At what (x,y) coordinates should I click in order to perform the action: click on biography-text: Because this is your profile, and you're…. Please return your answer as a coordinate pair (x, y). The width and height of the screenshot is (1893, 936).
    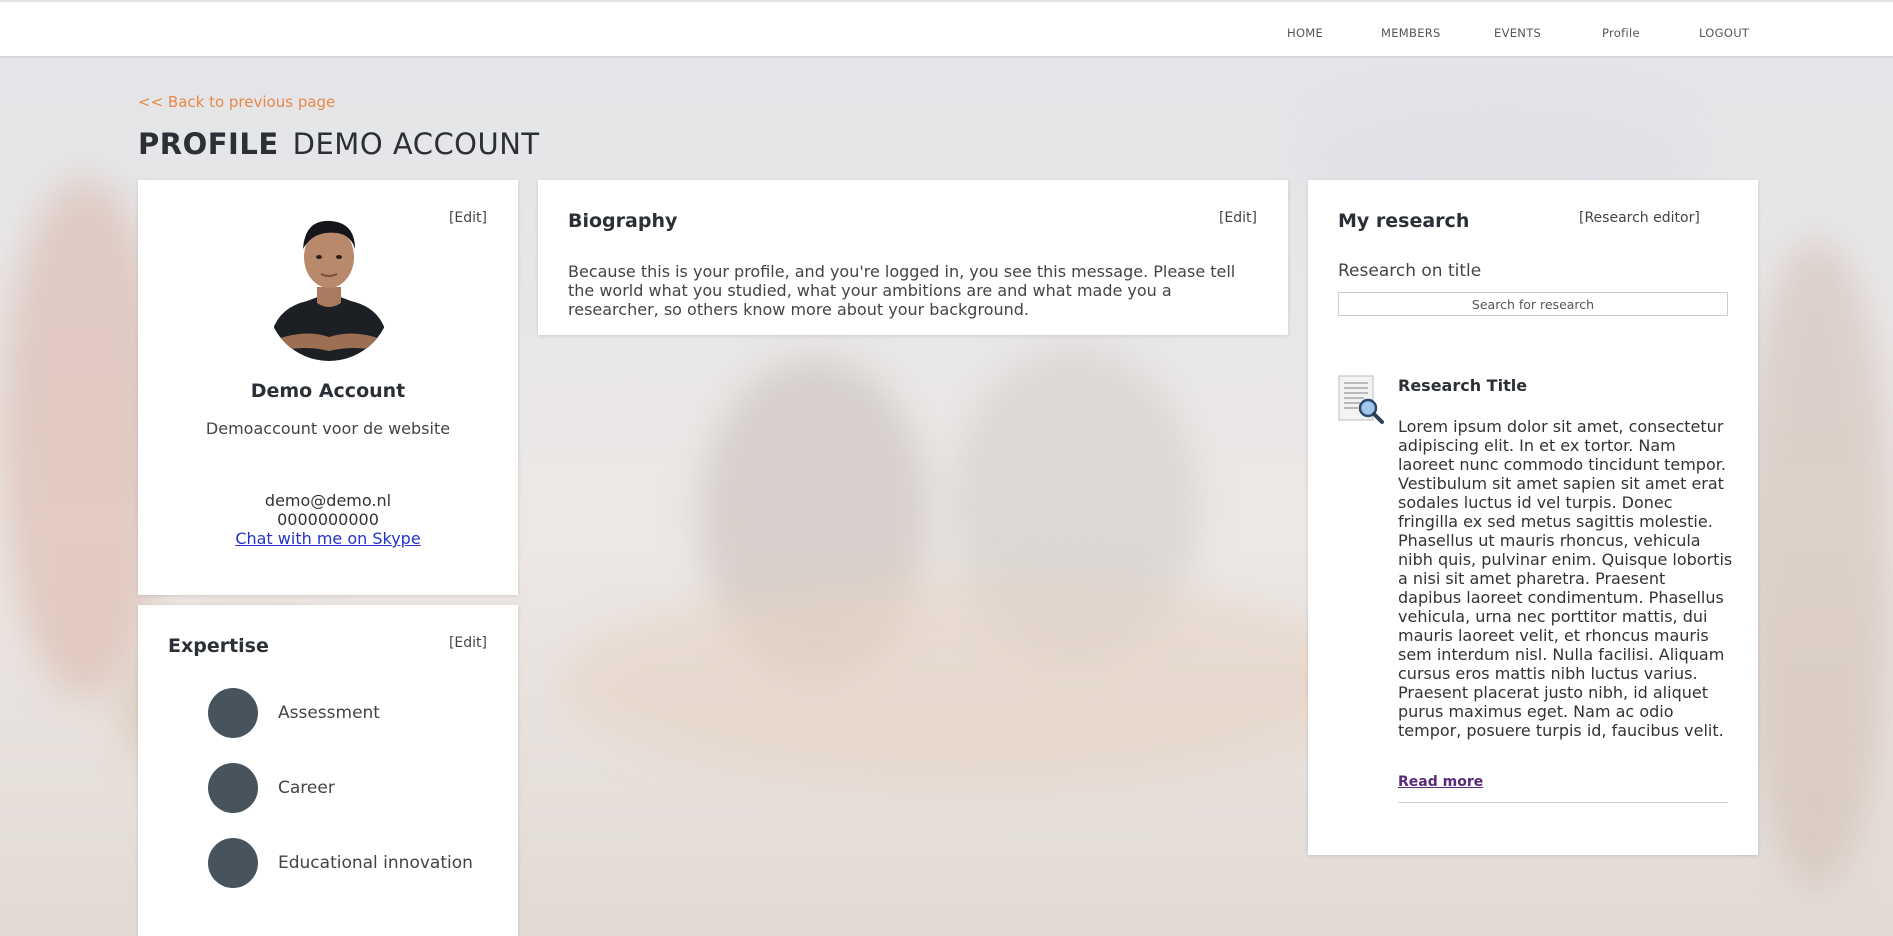
    Looking at the image, I should click on (902, 290).